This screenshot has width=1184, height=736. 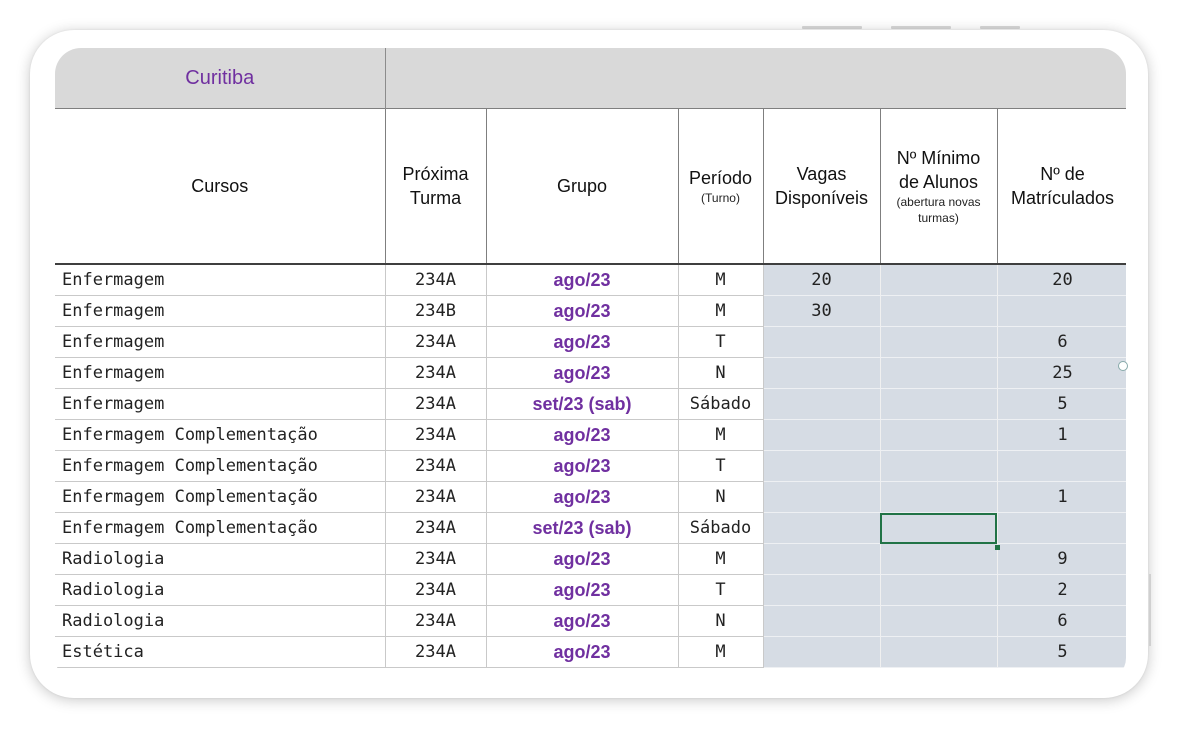 What do you see at coordinates (1123, 366) in the screenshot?
I see `resize-handle-icon` at bounding box center [1123, 366].